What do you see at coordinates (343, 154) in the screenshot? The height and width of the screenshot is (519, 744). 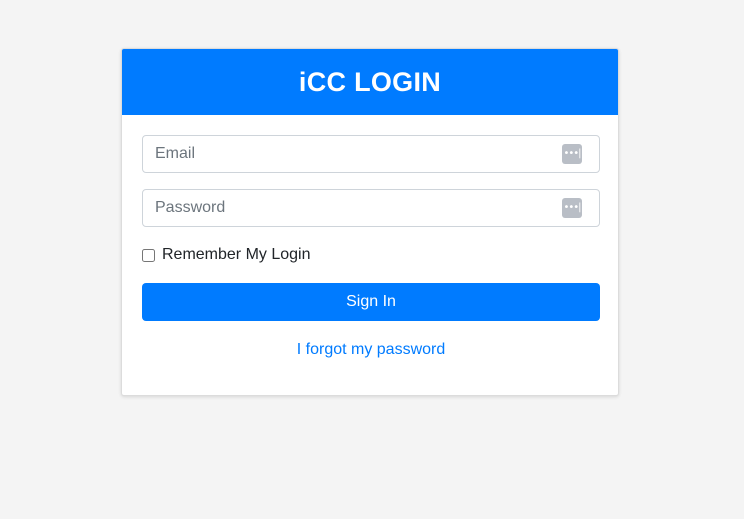 I see `email-input` at bounding box center [343, 154].